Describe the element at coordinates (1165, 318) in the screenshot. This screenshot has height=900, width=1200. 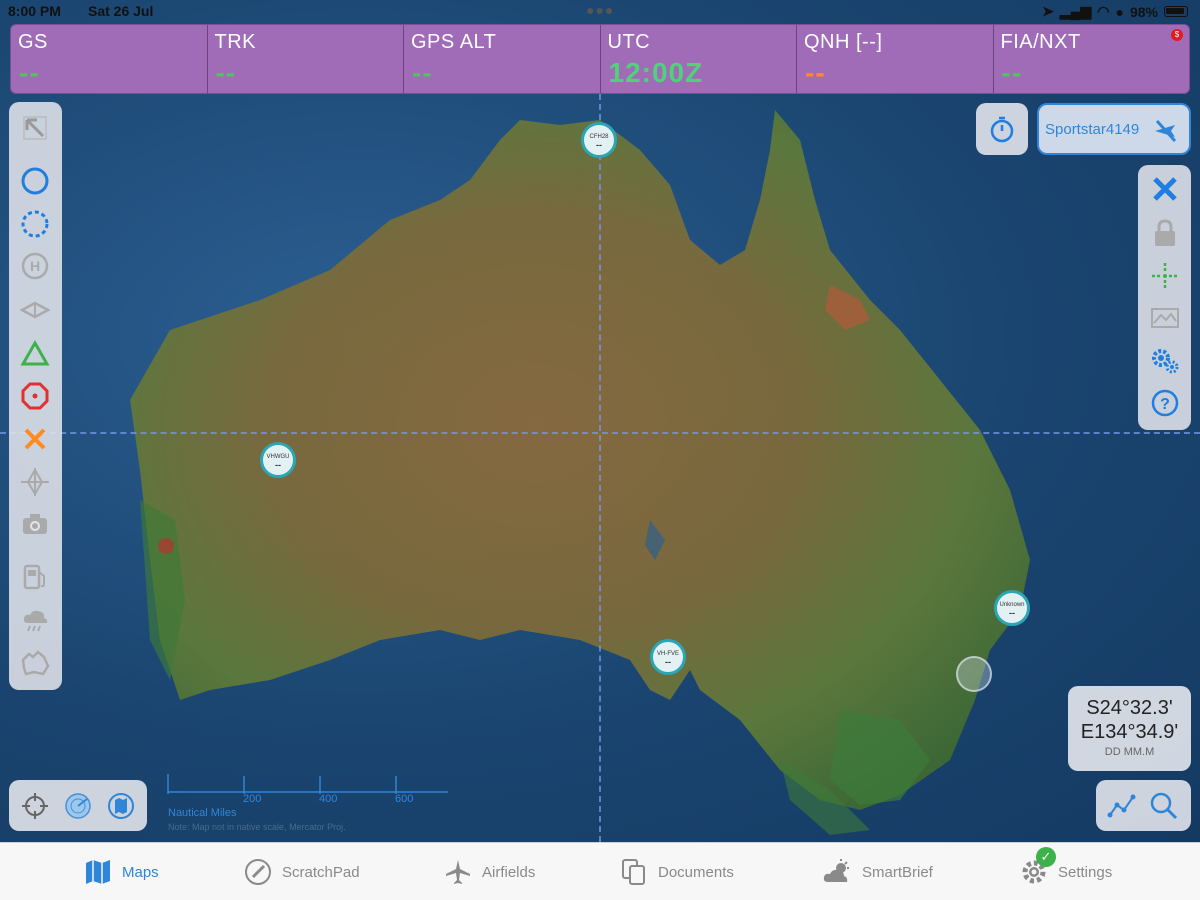
I see `terrain-icon` at that location.